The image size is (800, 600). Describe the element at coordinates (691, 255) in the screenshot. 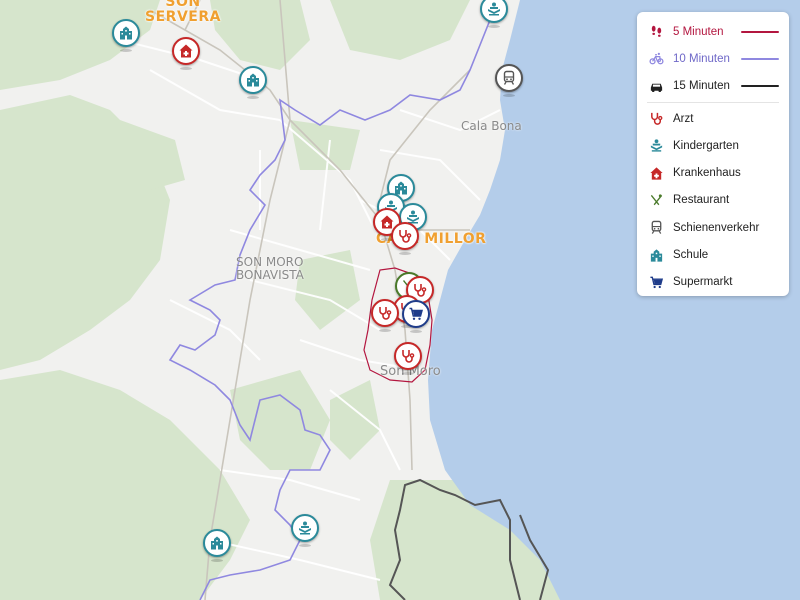

I see `legend-label: Schule` at that location.